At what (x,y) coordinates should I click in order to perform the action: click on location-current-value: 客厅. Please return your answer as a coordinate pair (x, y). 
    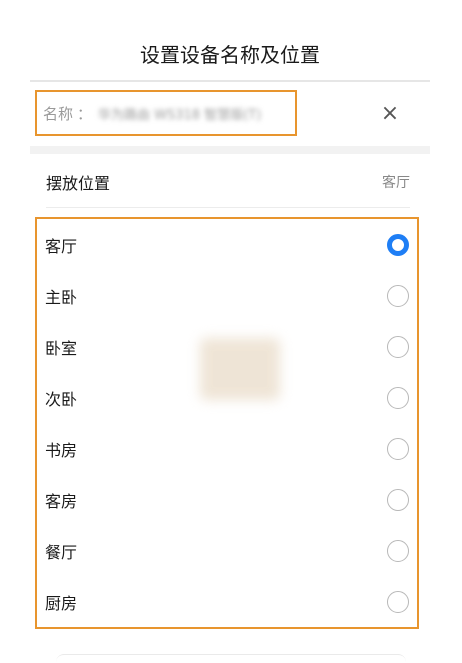
    Looking at the image, I should click on (396, 183).